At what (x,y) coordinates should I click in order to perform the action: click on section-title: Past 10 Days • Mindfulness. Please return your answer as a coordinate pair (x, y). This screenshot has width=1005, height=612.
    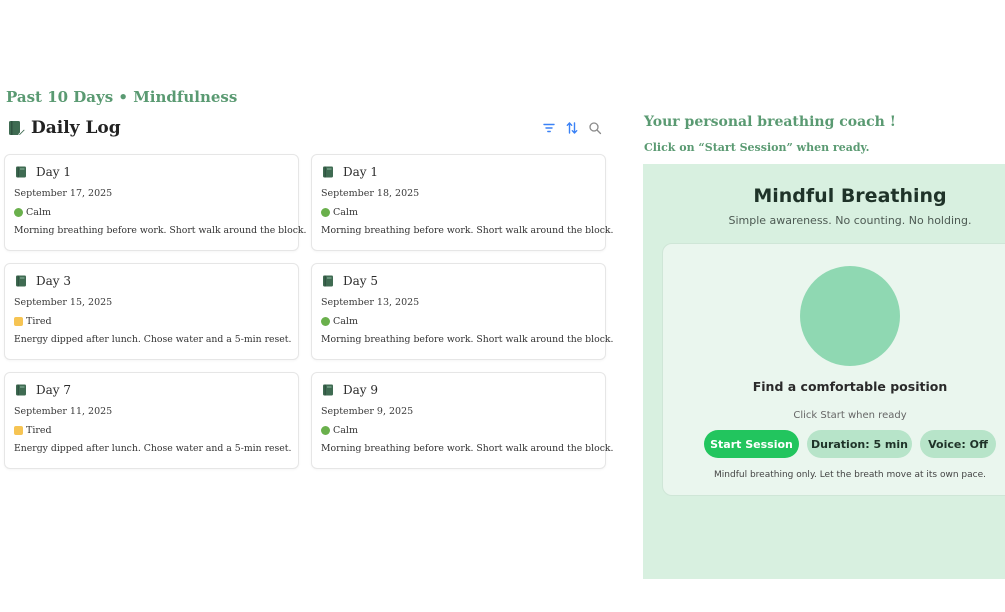
    Looking at the image, I should click on (122, 97).